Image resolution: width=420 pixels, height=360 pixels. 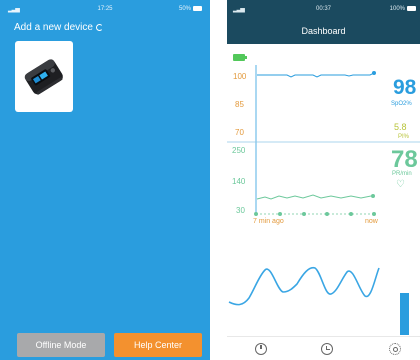 What do you see at coordinates (404, 314) in the screenshot?
I see `pulse-intensity-bar` at bounding box center [404, 314].